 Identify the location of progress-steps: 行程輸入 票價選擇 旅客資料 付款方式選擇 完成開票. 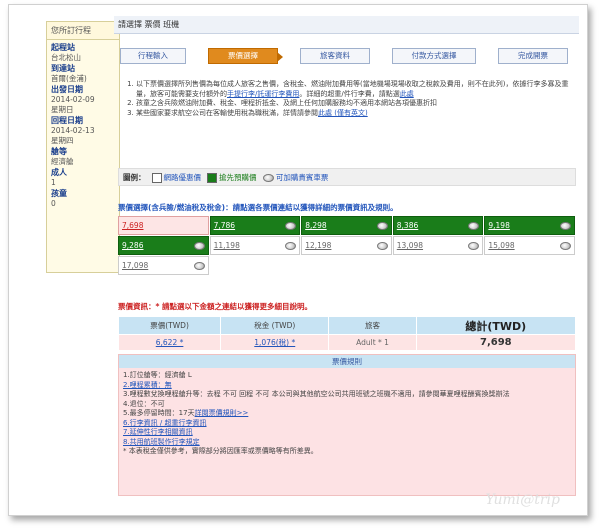
(346, 56).